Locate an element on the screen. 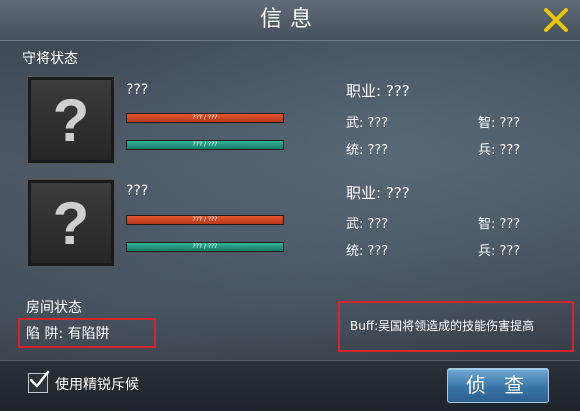 The width and height of the screenshot is (580, 411). room-section-label: 房间状态 is located at coordinates (54, 308).